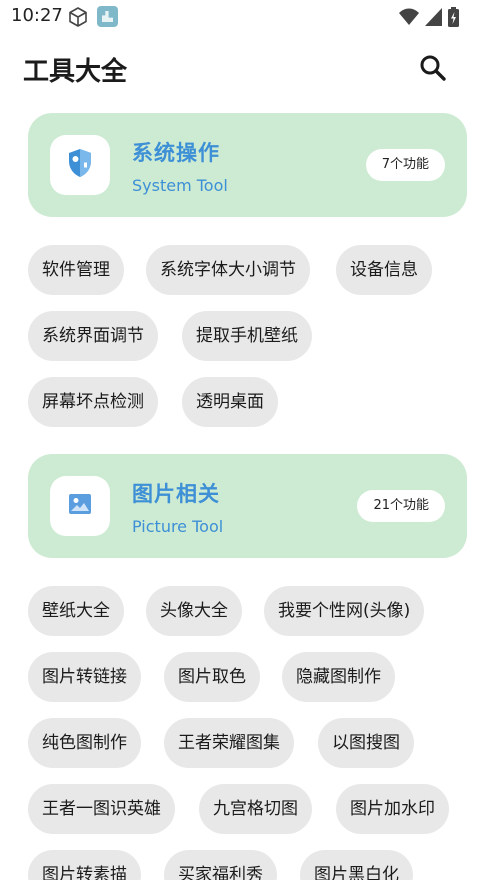  What do you see at coordinates (247, 336) in the screenshot?
I see `tool-chip: 提取手机壁纸` at bounding box center [247, 336].